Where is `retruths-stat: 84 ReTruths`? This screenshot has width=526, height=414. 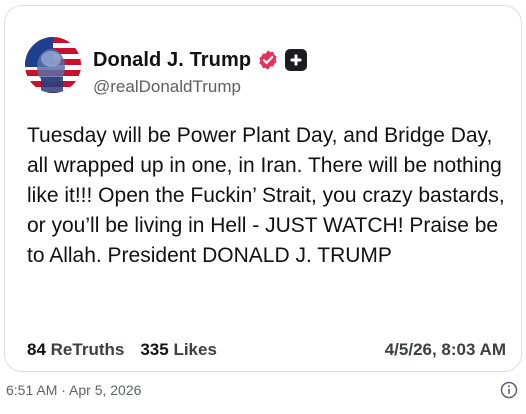 retruths-stat: 84 ReTruths is located at coordinates (75, 350).